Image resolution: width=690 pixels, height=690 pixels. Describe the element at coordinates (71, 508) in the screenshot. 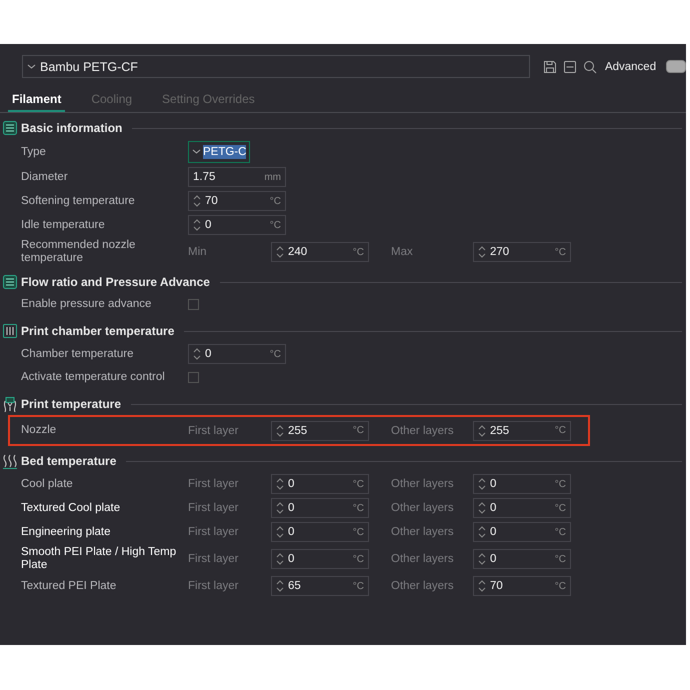

I see `setting-label: Textured Cool plate` at that location.